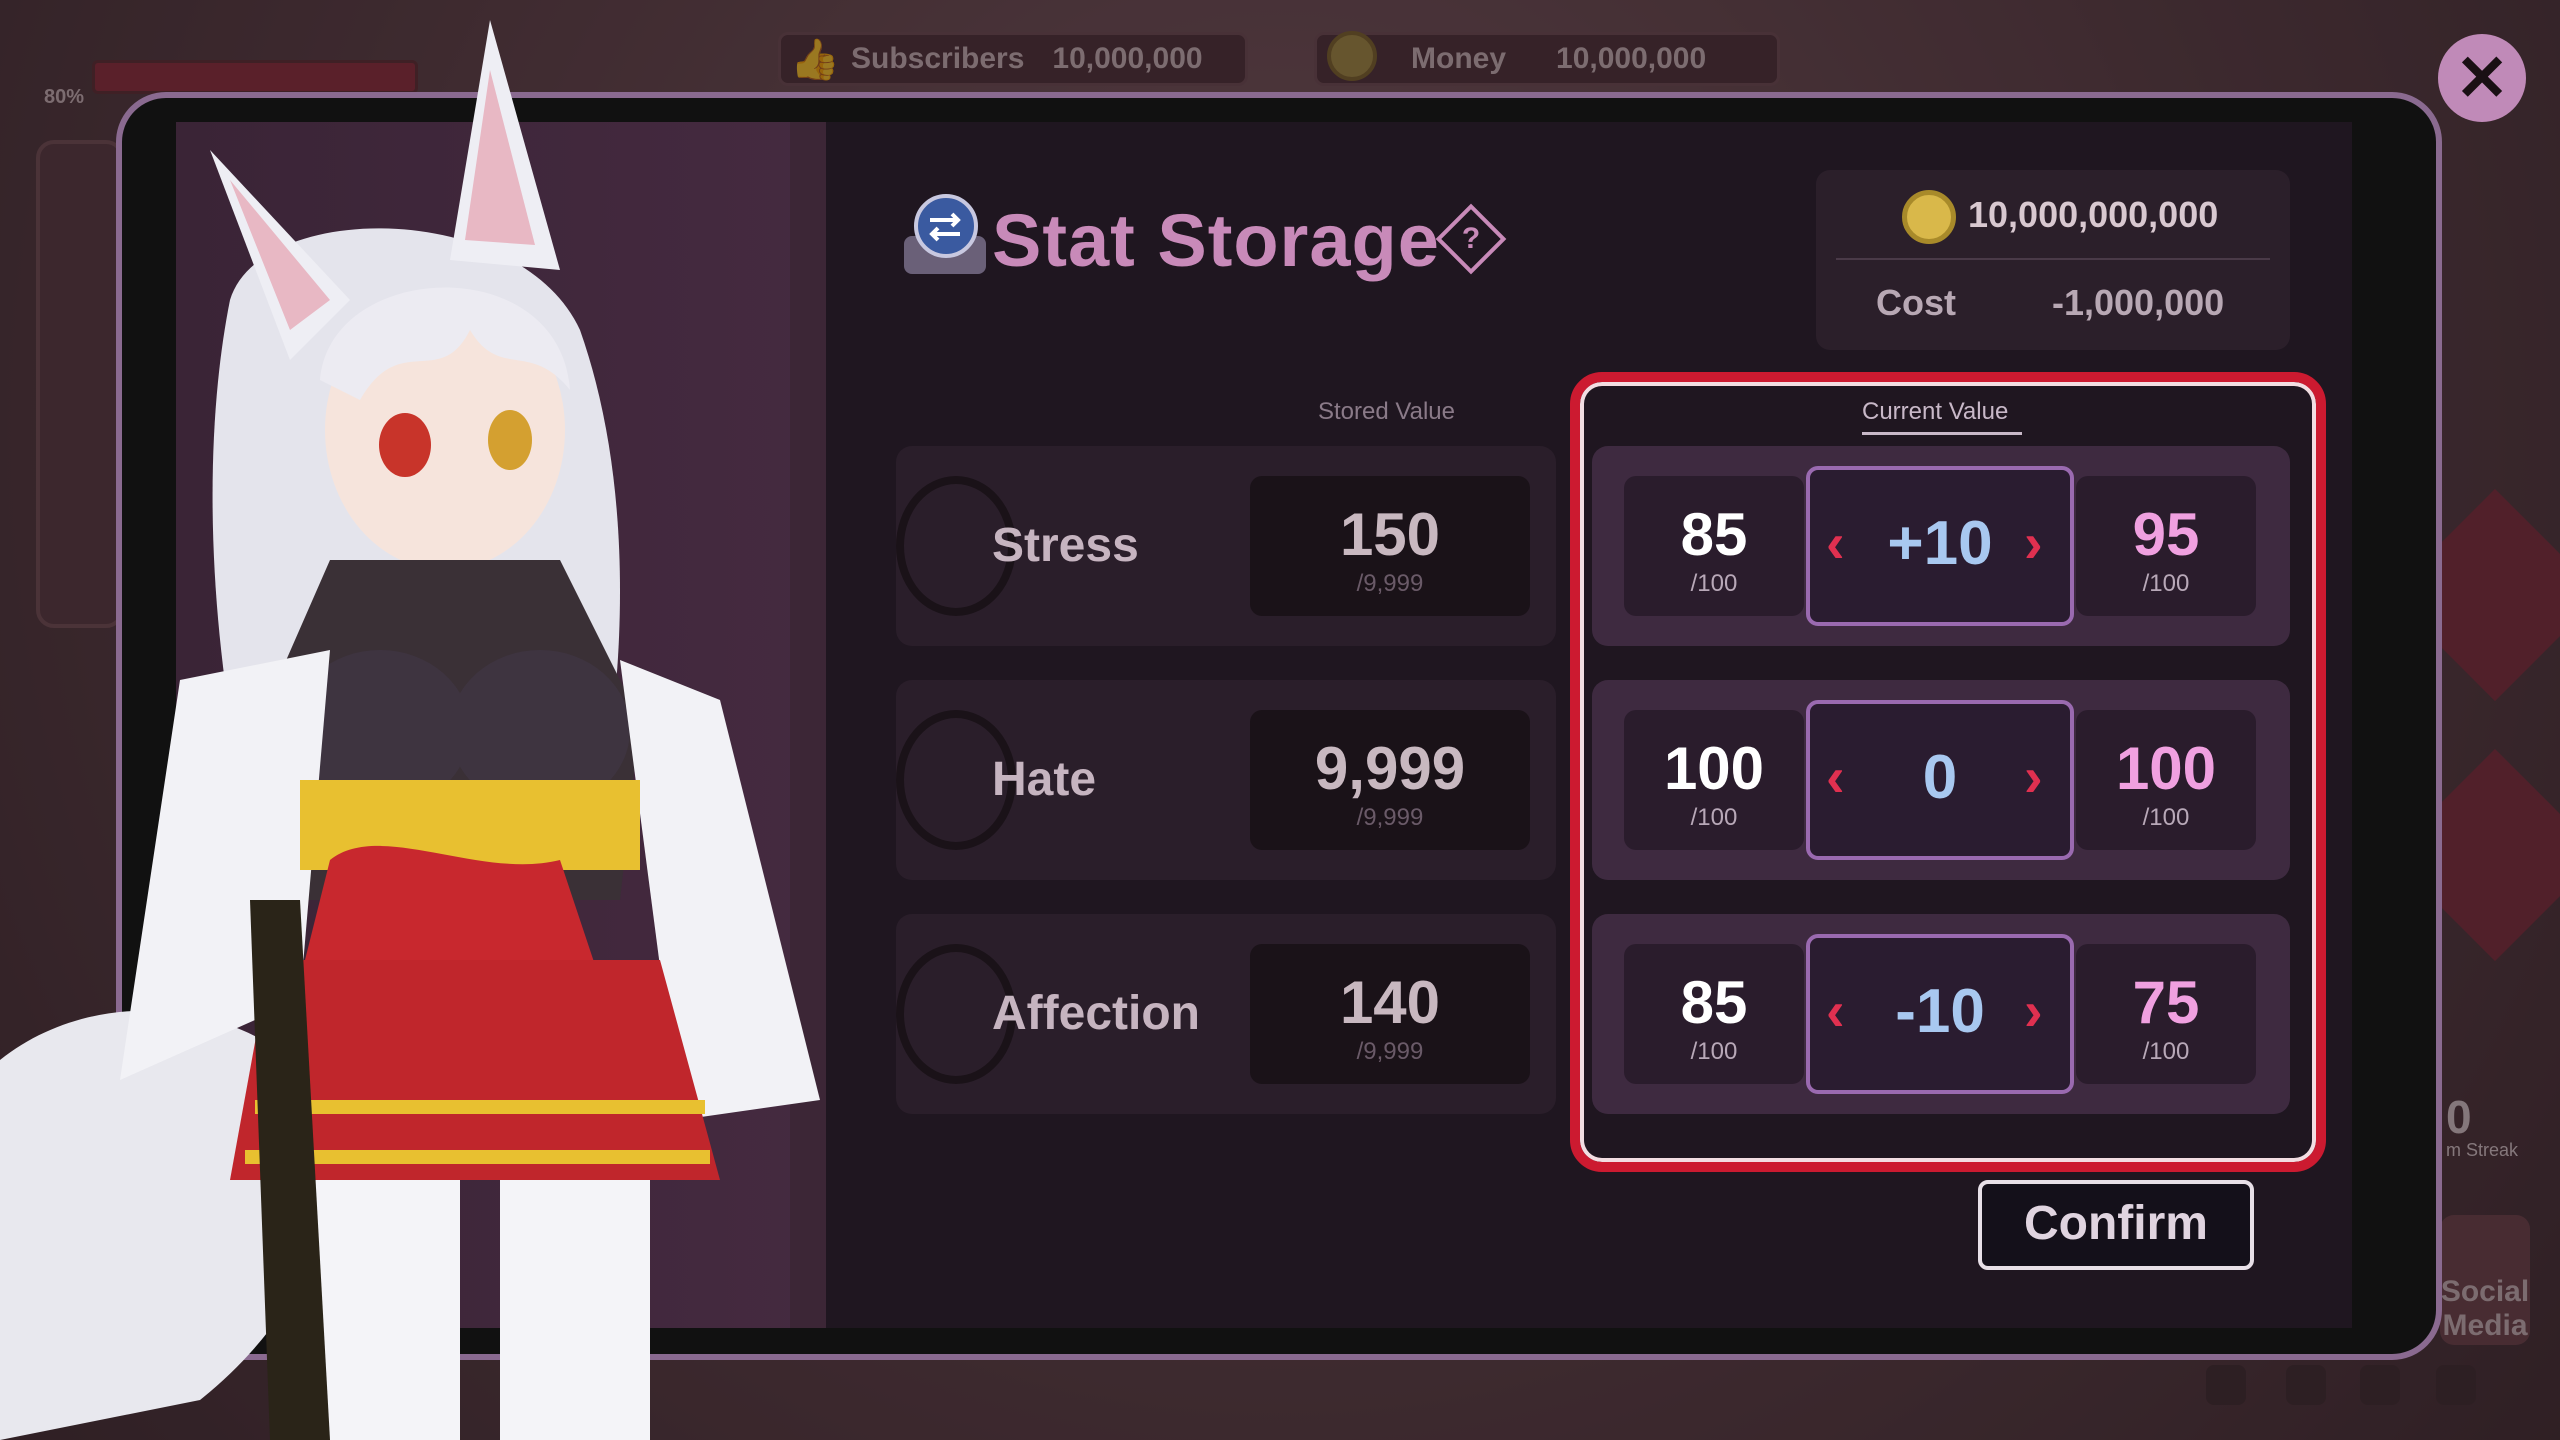 The image size is (2560, 1440). What do you see at coordinates (2093, 214) in the screenshot?
I see `balance-value: 10,000,000,000` at bounding box center [2093, 214].